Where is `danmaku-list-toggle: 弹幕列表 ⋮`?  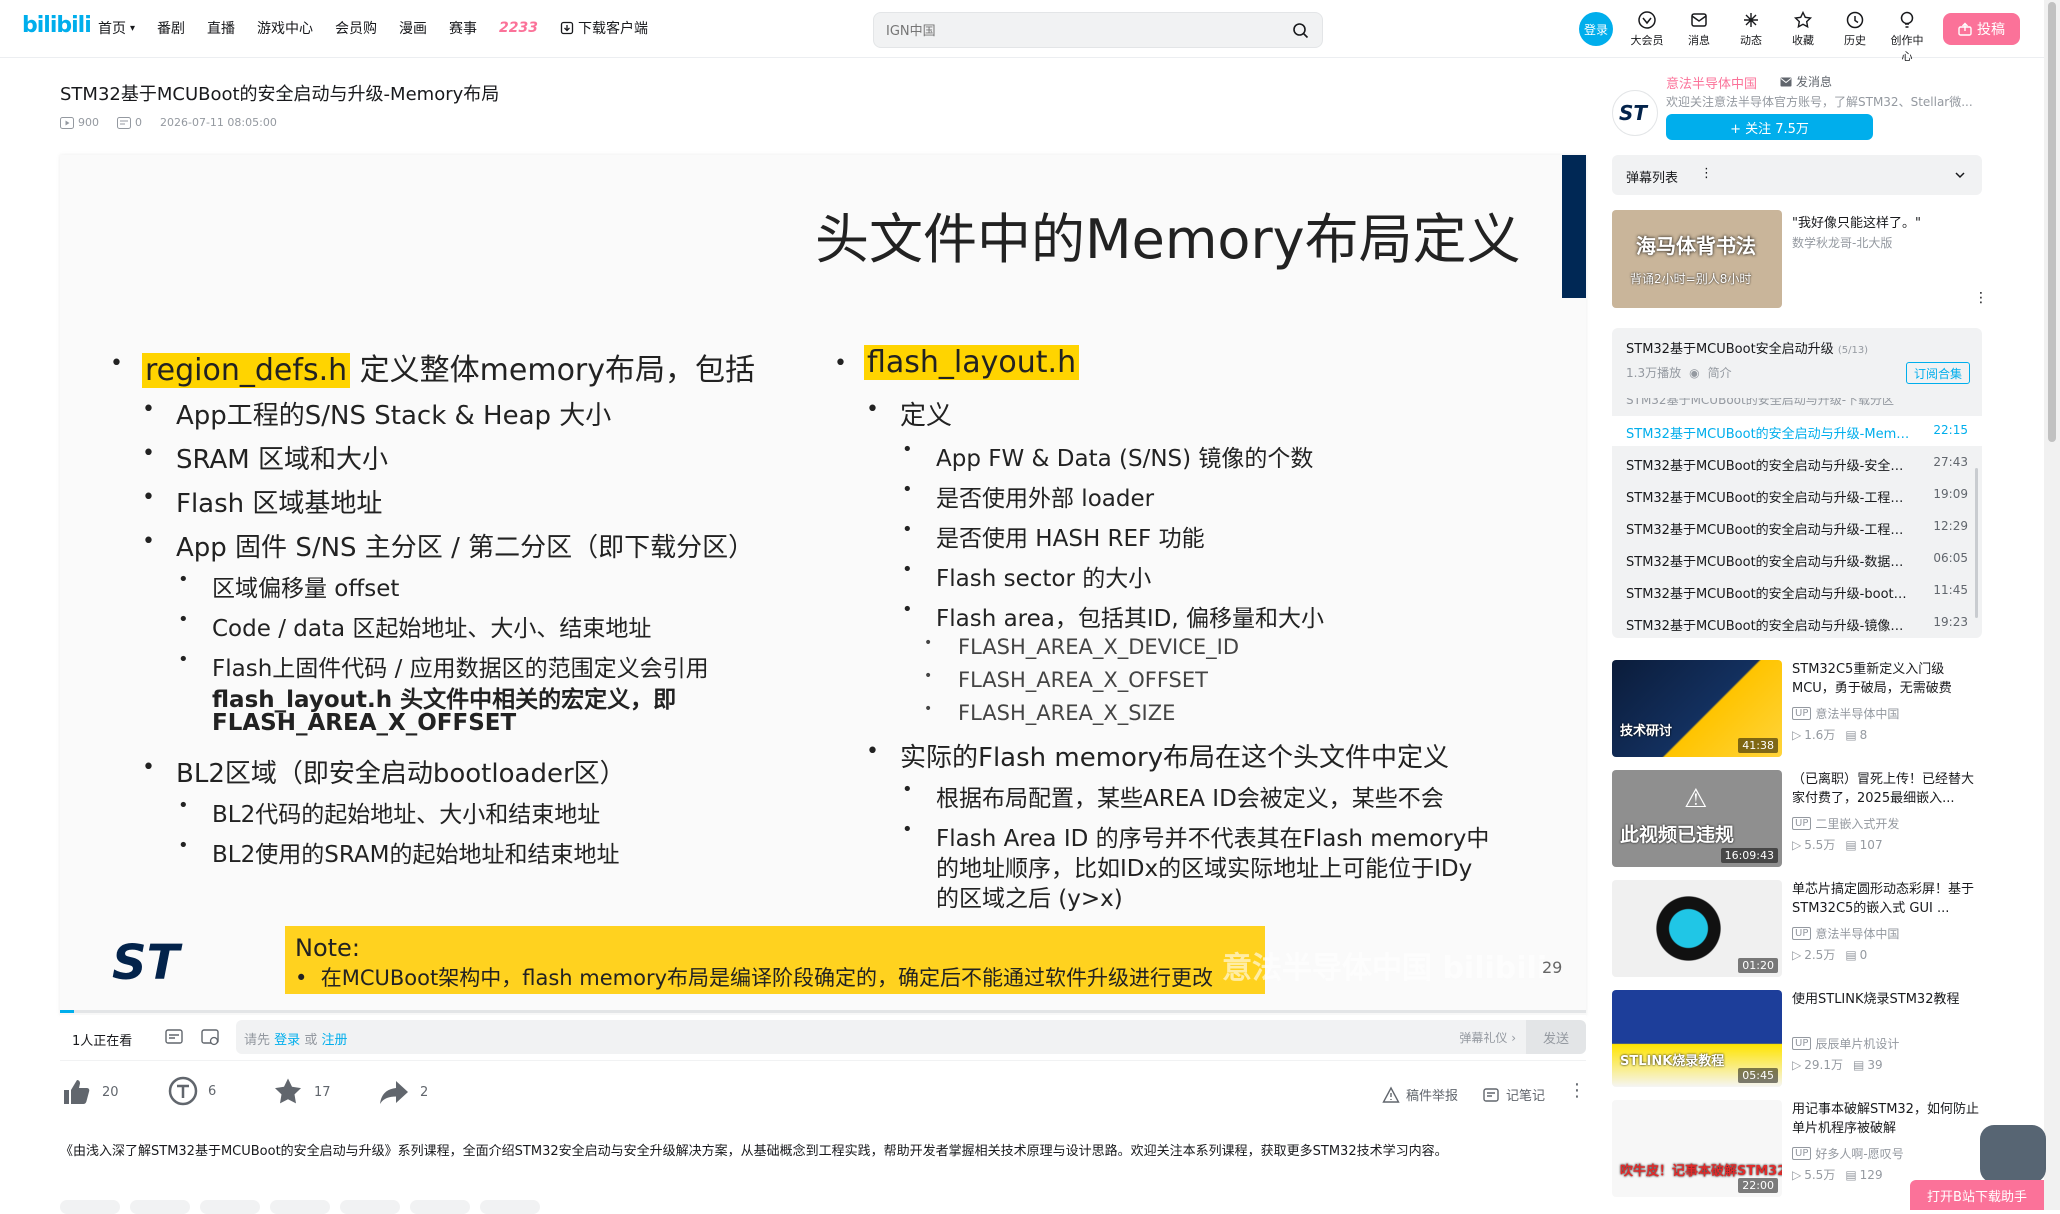 danmaku-list-toggle: 弹幕列表 ⋮ is located at coordinates (1797, 175).